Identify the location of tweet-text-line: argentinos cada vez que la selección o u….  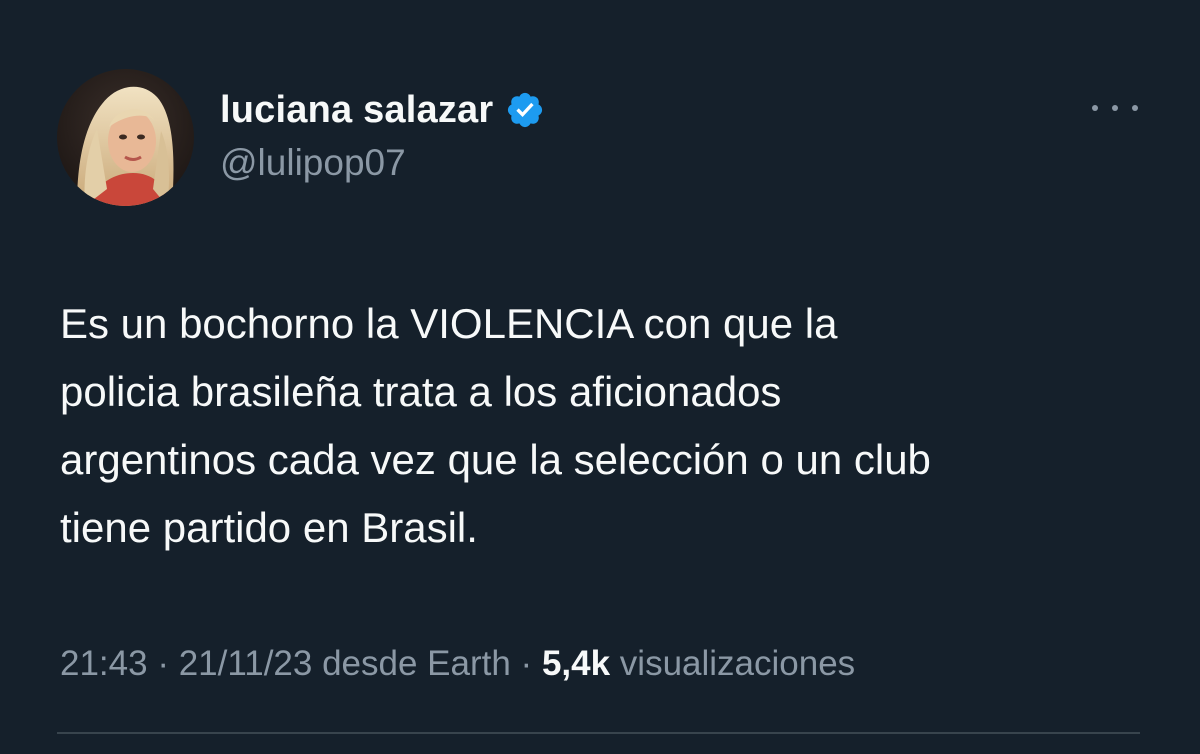
(495, 459).